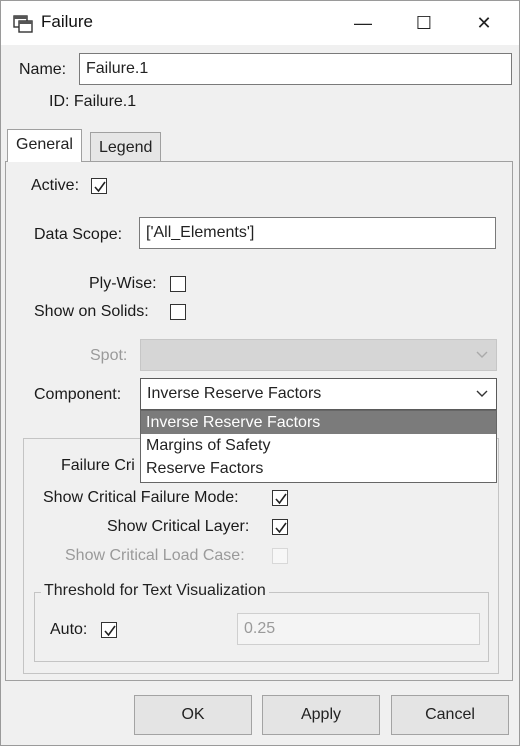 Image resolution: width=520 pixels, height=746 pixels. What do you see at coordinates (234, 393) in the screenshot?
I see `component-value: Inverse Reserve Factors` at bounding box center [234, 393].